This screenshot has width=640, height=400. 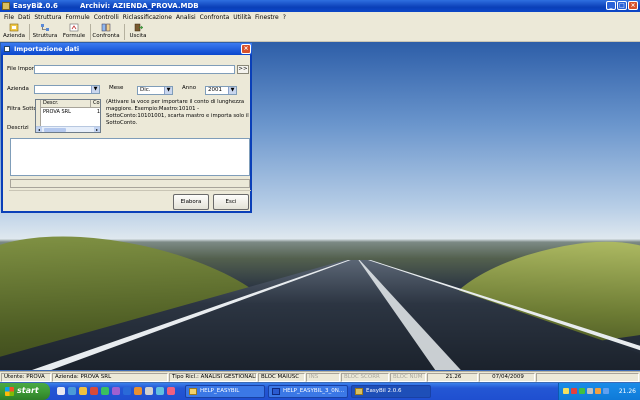 What do you see at coordinates (24, 17) in the screenshot?
I see `menu-dati: Dati` at bounding box center [24, 17].